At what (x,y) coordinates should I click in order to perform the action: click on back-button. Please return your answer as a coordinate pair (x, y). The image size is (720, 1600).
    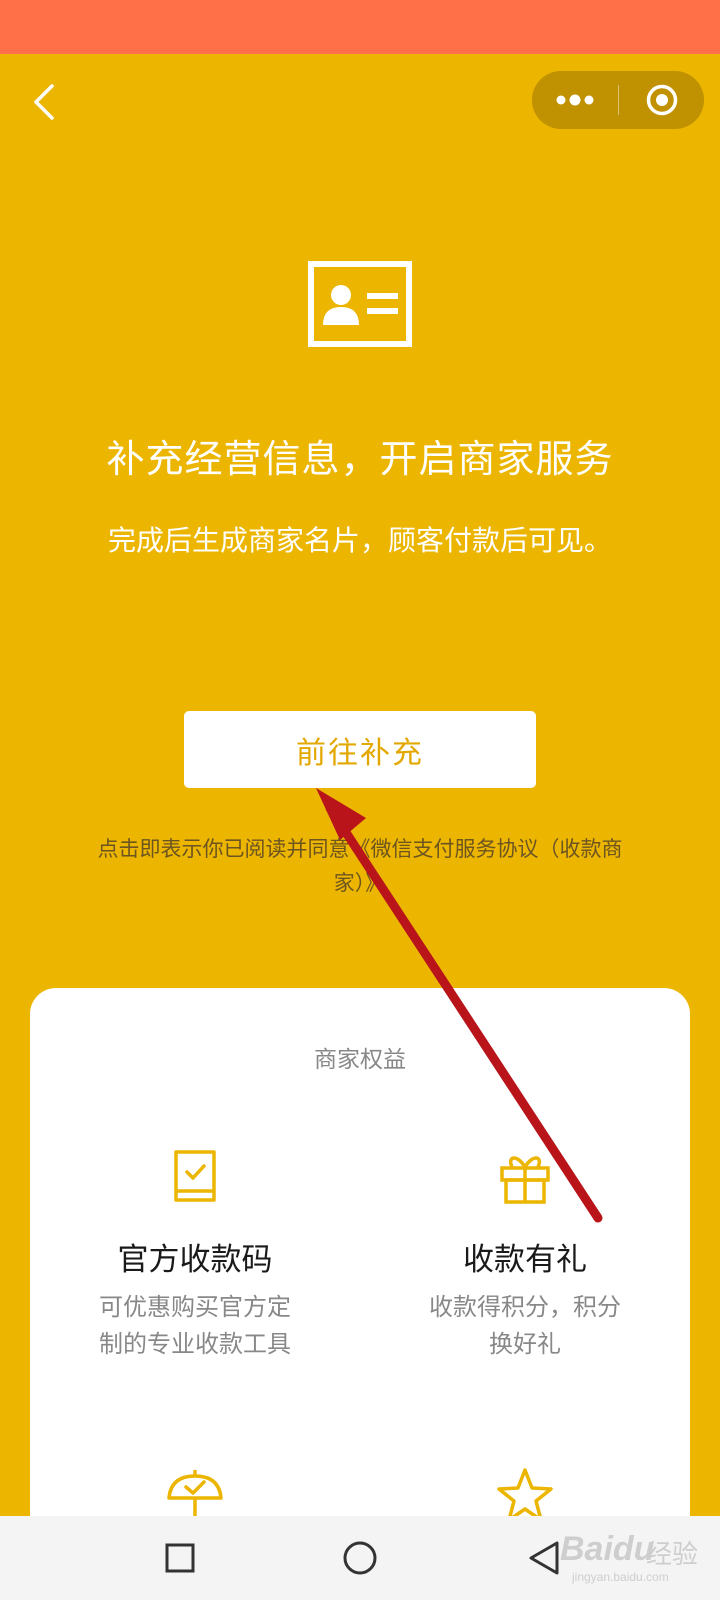
    Looking at the image, I should click on (44, 102).